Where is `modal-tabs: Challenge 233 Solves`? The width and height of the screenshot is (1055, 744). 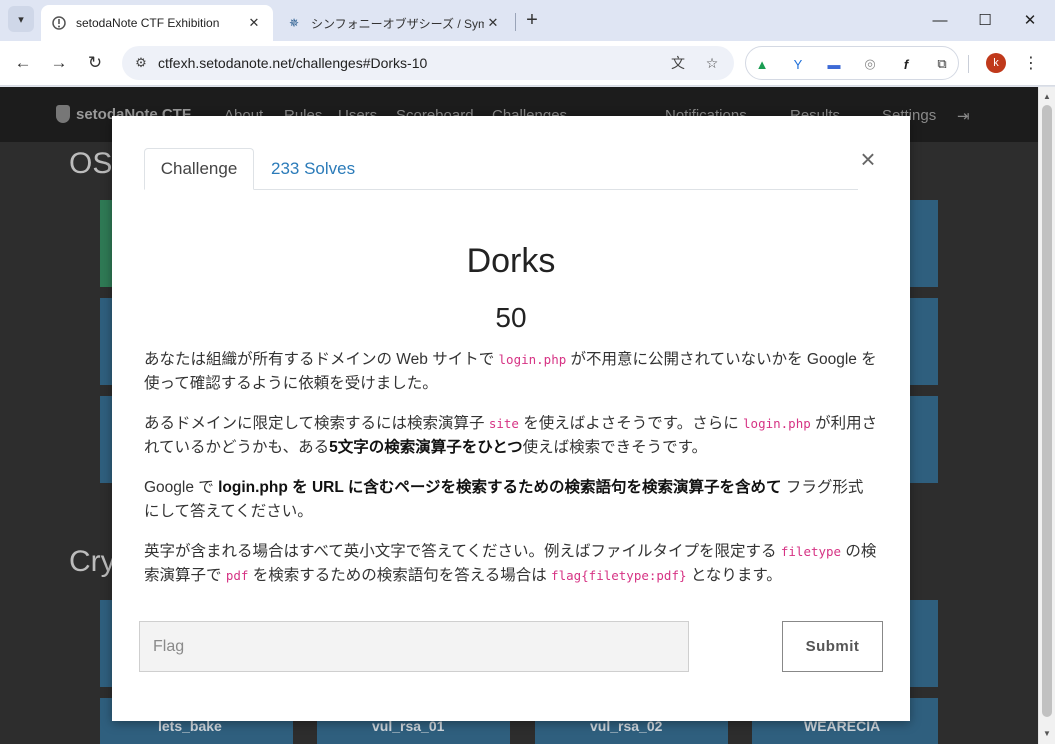 modal-tabs: Challenge 233 Solves is located at coordinates (501, 169).